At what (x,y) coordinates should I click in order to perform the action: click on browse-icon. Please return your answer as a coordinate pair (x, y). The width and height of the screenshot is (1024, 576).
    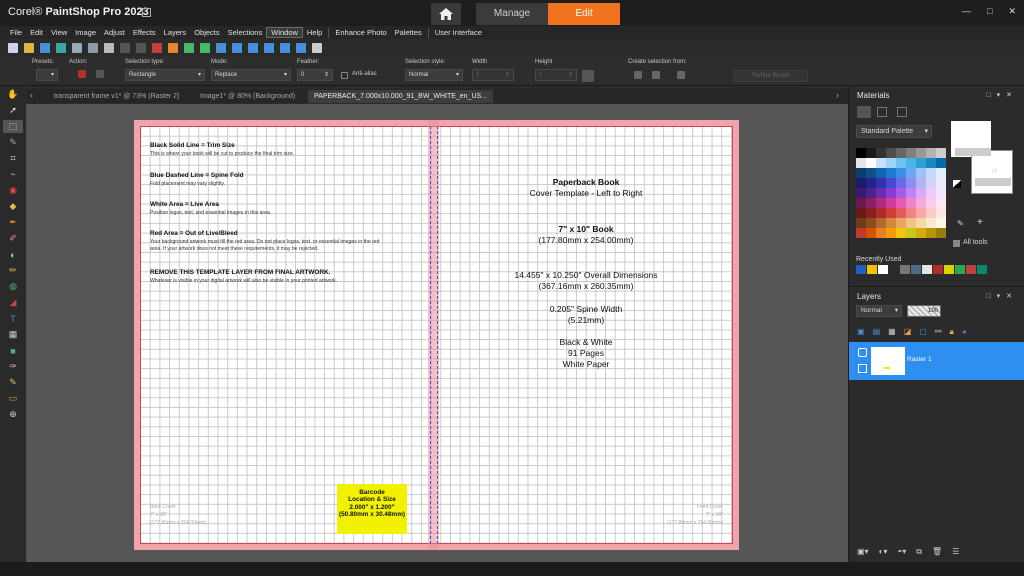
    Looking at the image, I should click on (93, 48).